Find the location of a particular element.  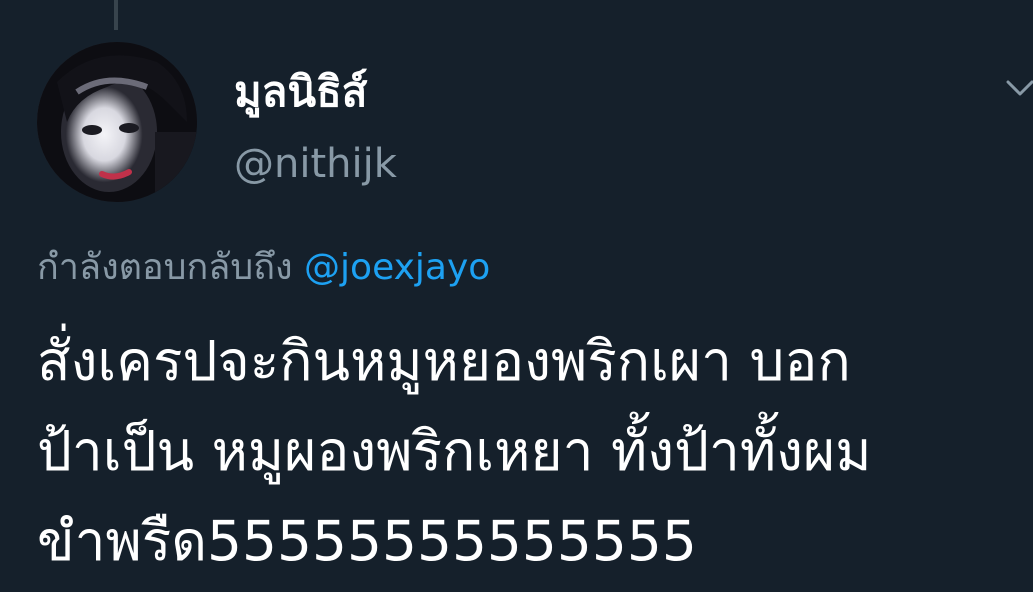

replying-to-label: กำลังตอบกลับถึง is located at coordinates (165, 267).